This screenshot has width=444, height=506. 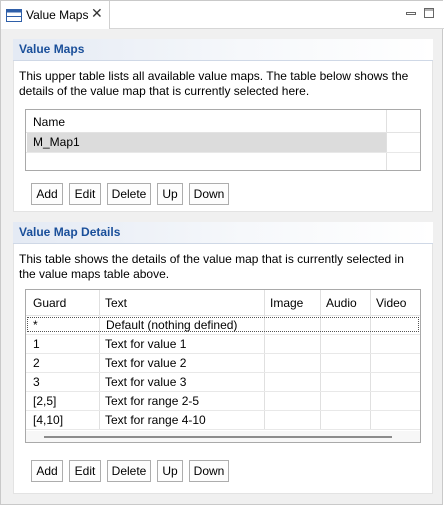 I want to click on guard-cell: [2,5], so click(x=45, y=401).